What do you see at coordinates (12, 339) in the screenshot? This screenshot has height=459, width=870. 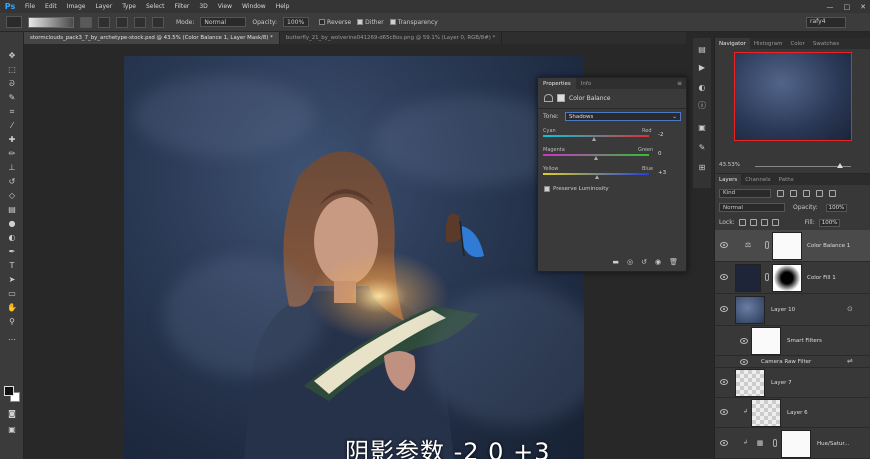 I see `more-tools-icon: ⋯` at bounding box center [12, 339].